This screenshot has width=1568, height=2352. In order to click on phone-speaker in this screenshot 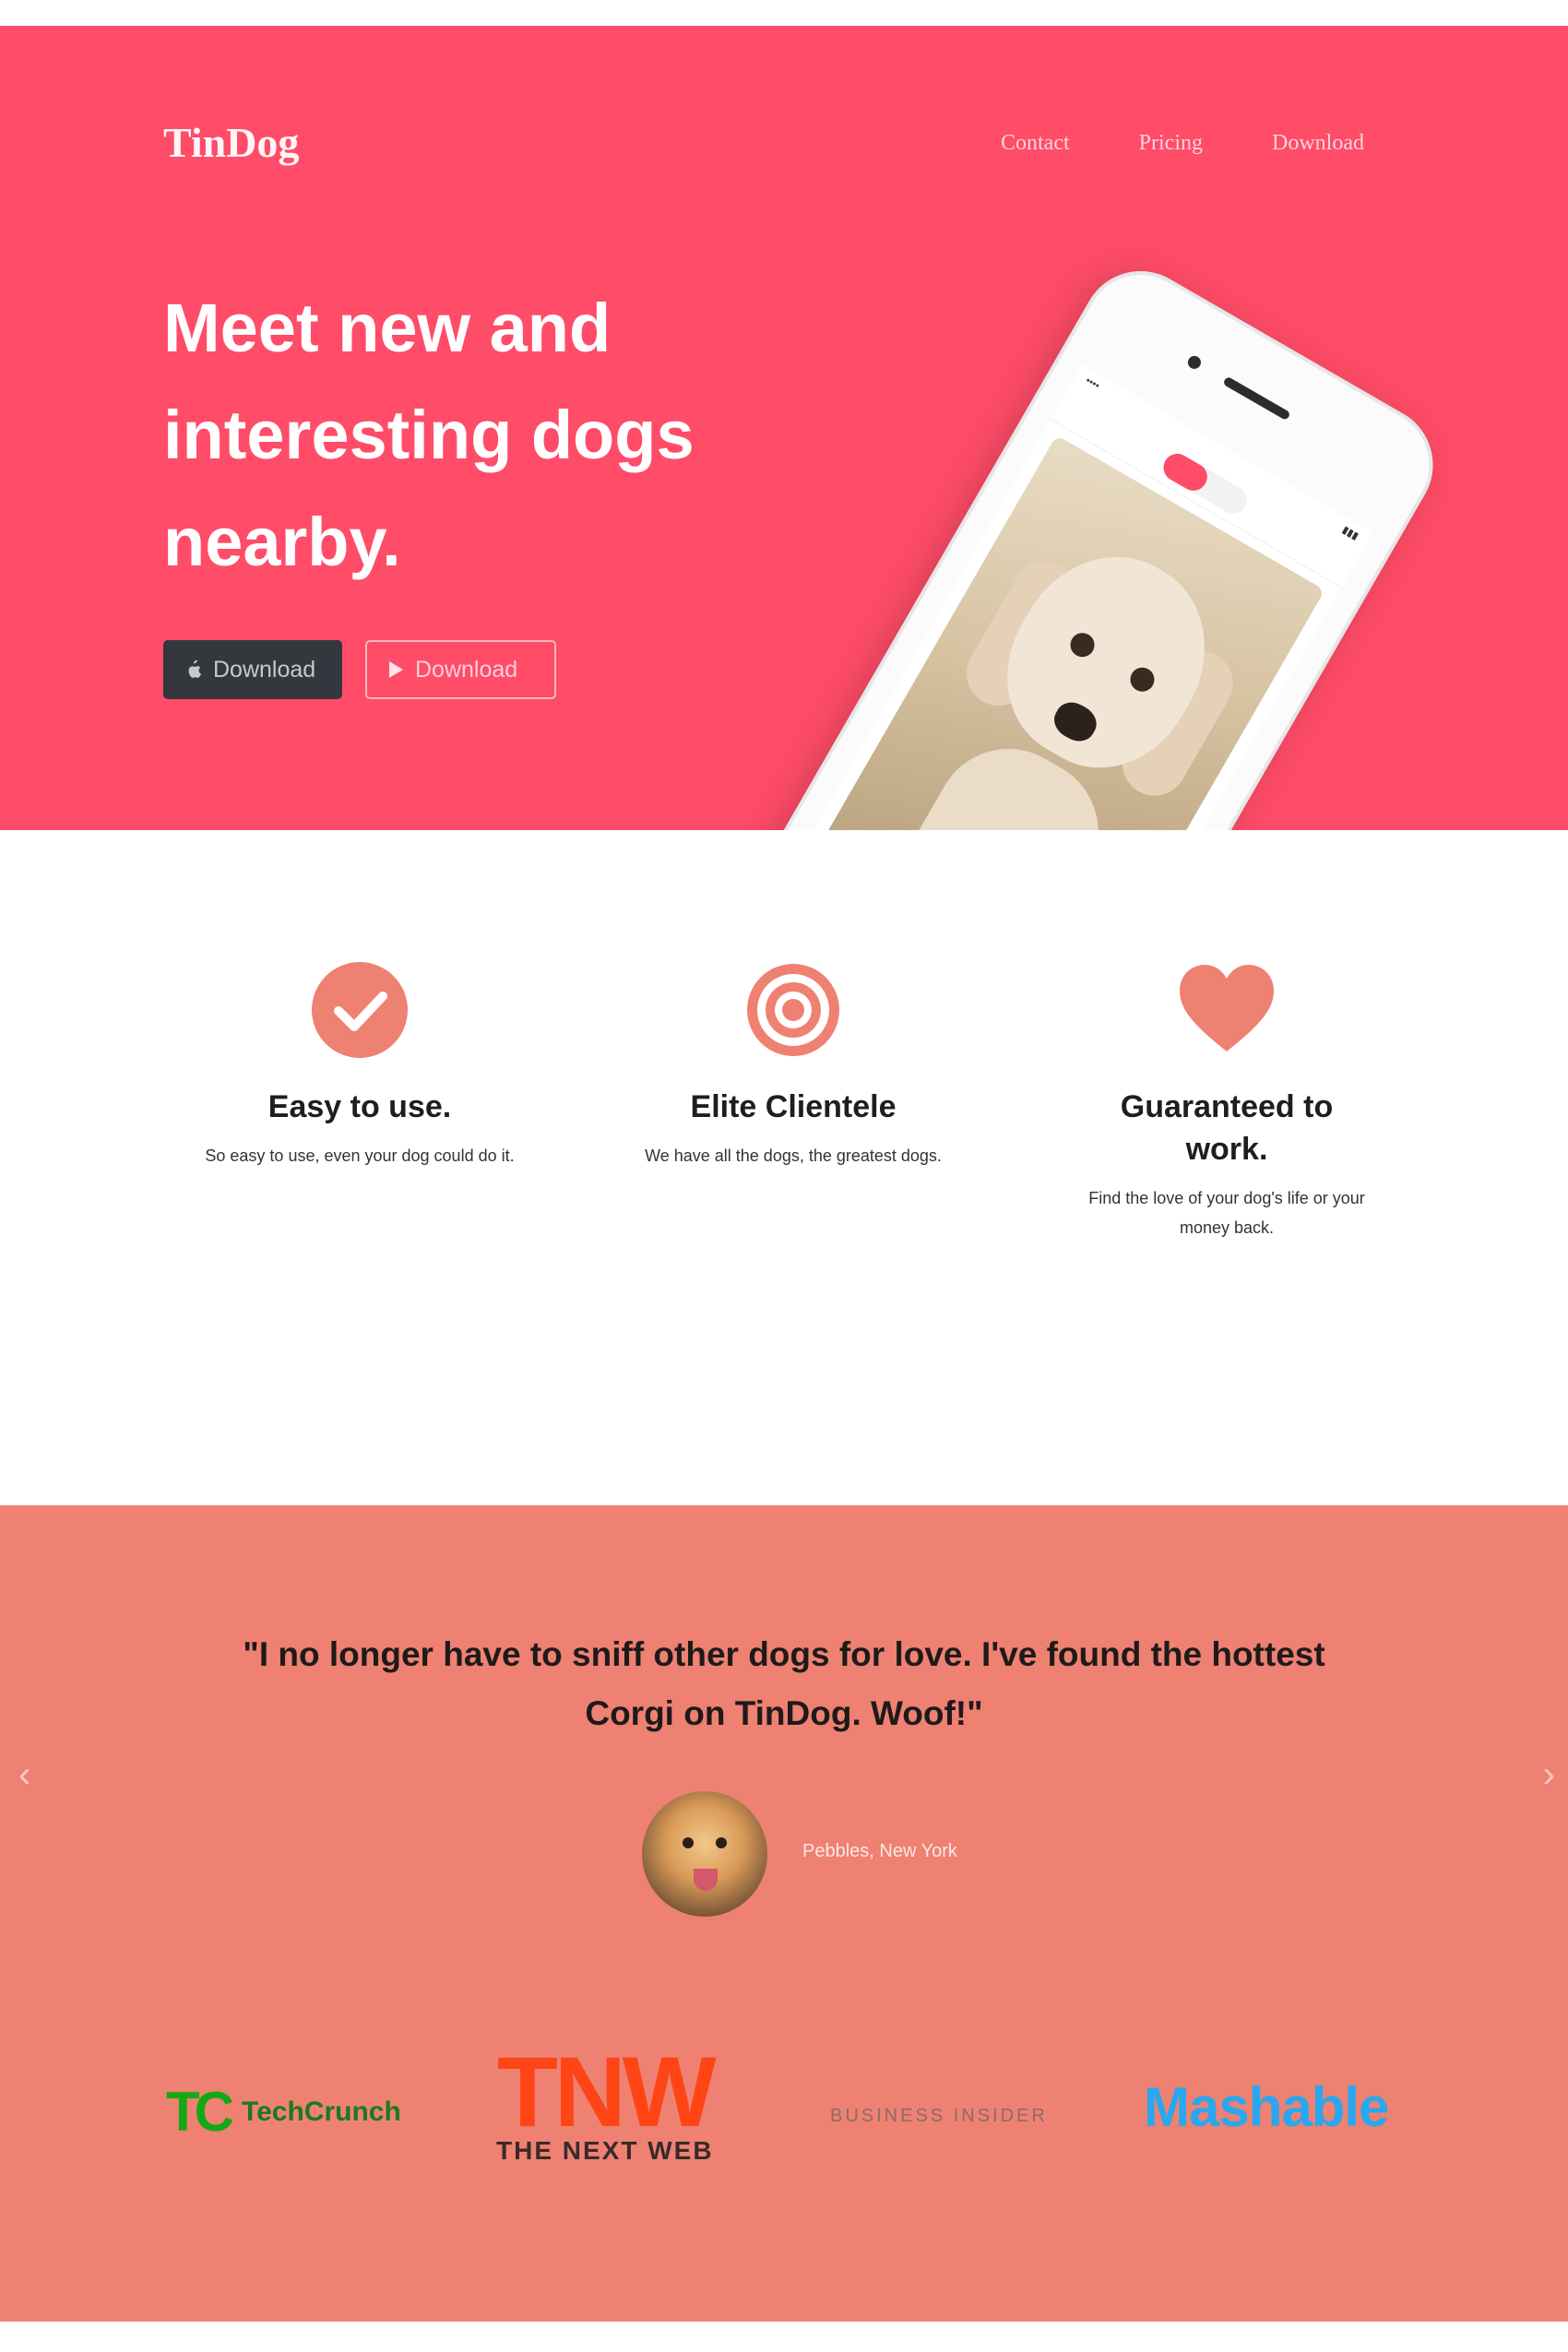, I will do `click(1256, 398)`.